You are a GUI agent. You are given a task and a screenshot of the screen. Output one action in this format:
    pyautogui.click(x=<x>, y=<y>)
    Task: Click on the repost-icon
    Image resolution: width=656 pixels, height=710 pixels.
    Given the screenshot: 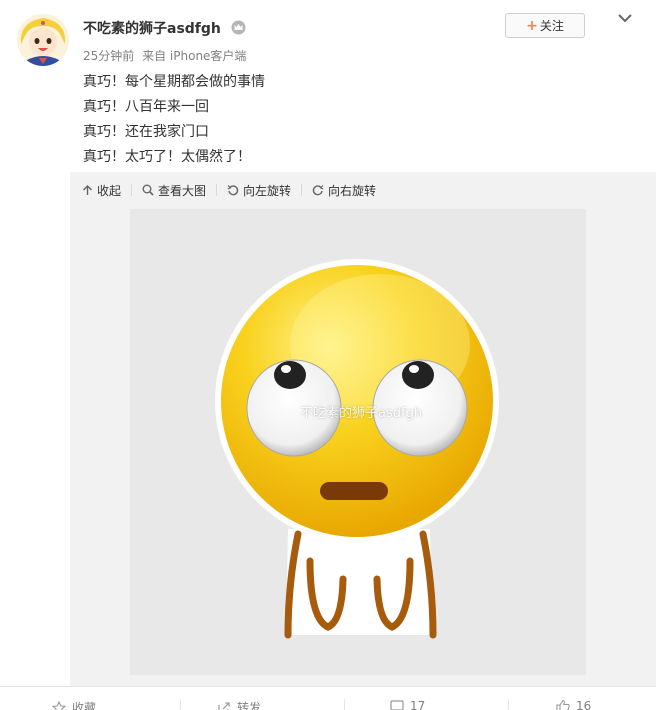 What is the action you would take?
    pyautogui.click(x=224, y=705)
    